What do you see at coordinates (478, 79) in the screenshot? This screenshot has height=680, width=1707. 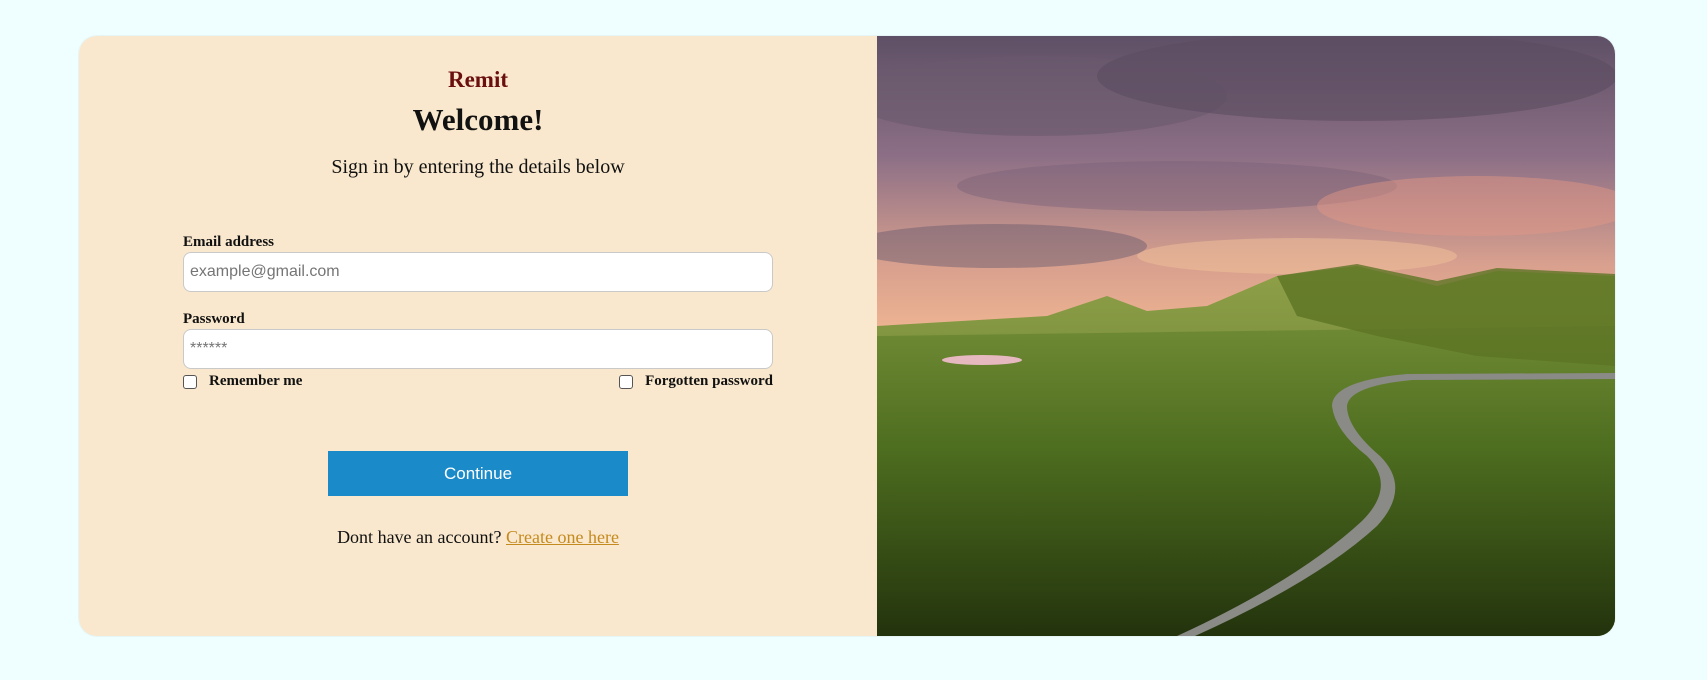 I see `brand-name: Remit` at bounding box center [478, 79].